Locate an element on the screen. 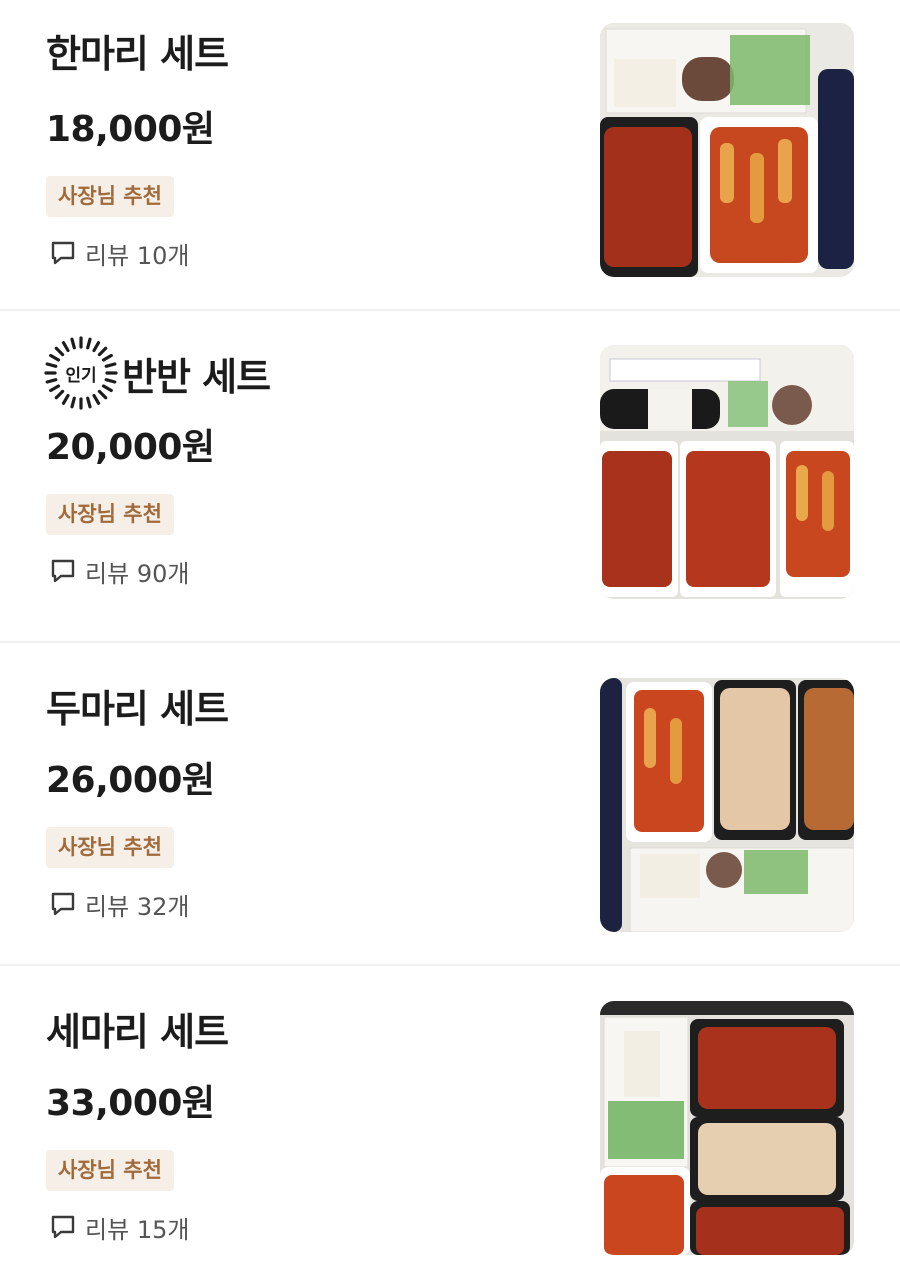  popular-badge: 인기 is located at coordinates (81, 373).